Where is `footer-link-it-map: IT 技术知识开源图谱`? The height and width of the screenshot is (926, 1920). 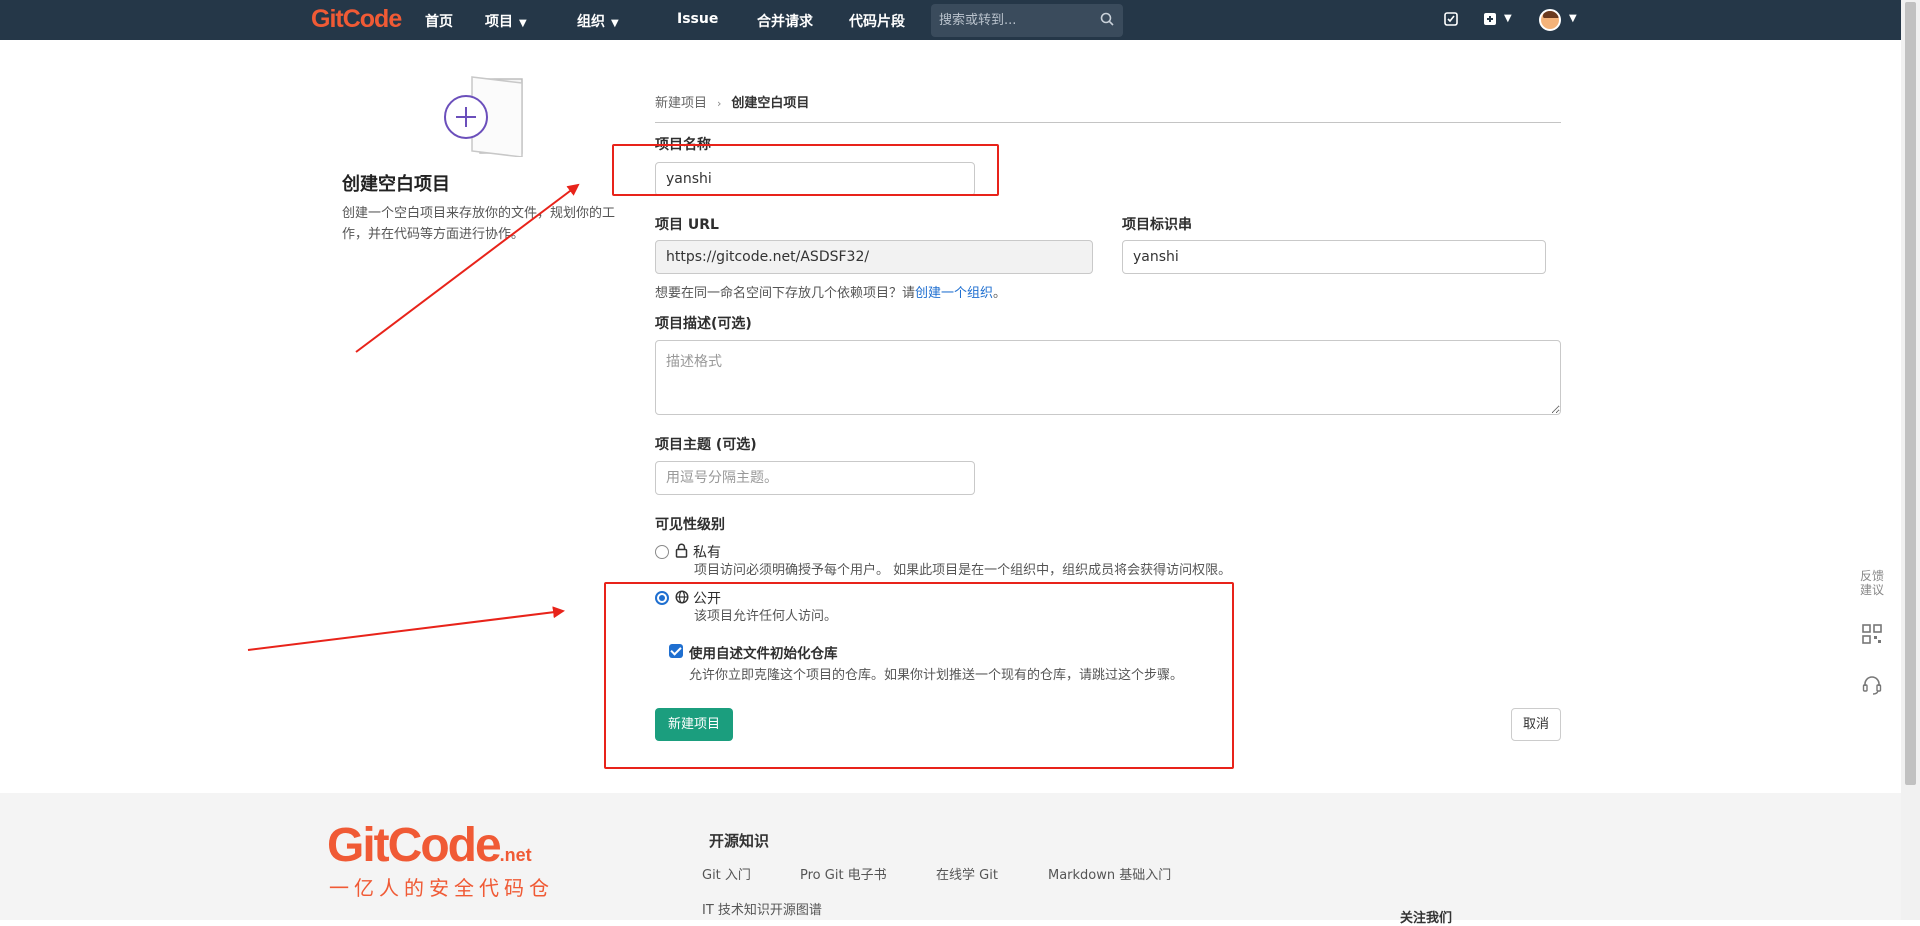 footer-link-it-map: IT 技术知识开源图谱 is located at coordinates (762, 908).